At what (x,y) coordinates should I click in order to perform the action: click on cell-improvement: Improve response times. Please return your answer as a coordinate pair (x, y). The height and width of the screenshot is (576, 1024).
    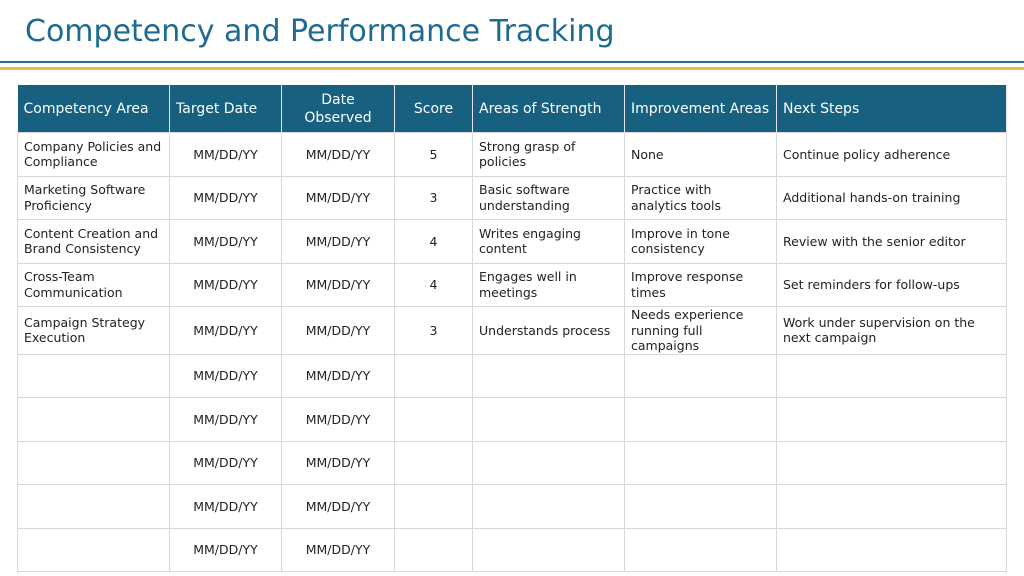
    Looking at the image, I should click on (700, 284).